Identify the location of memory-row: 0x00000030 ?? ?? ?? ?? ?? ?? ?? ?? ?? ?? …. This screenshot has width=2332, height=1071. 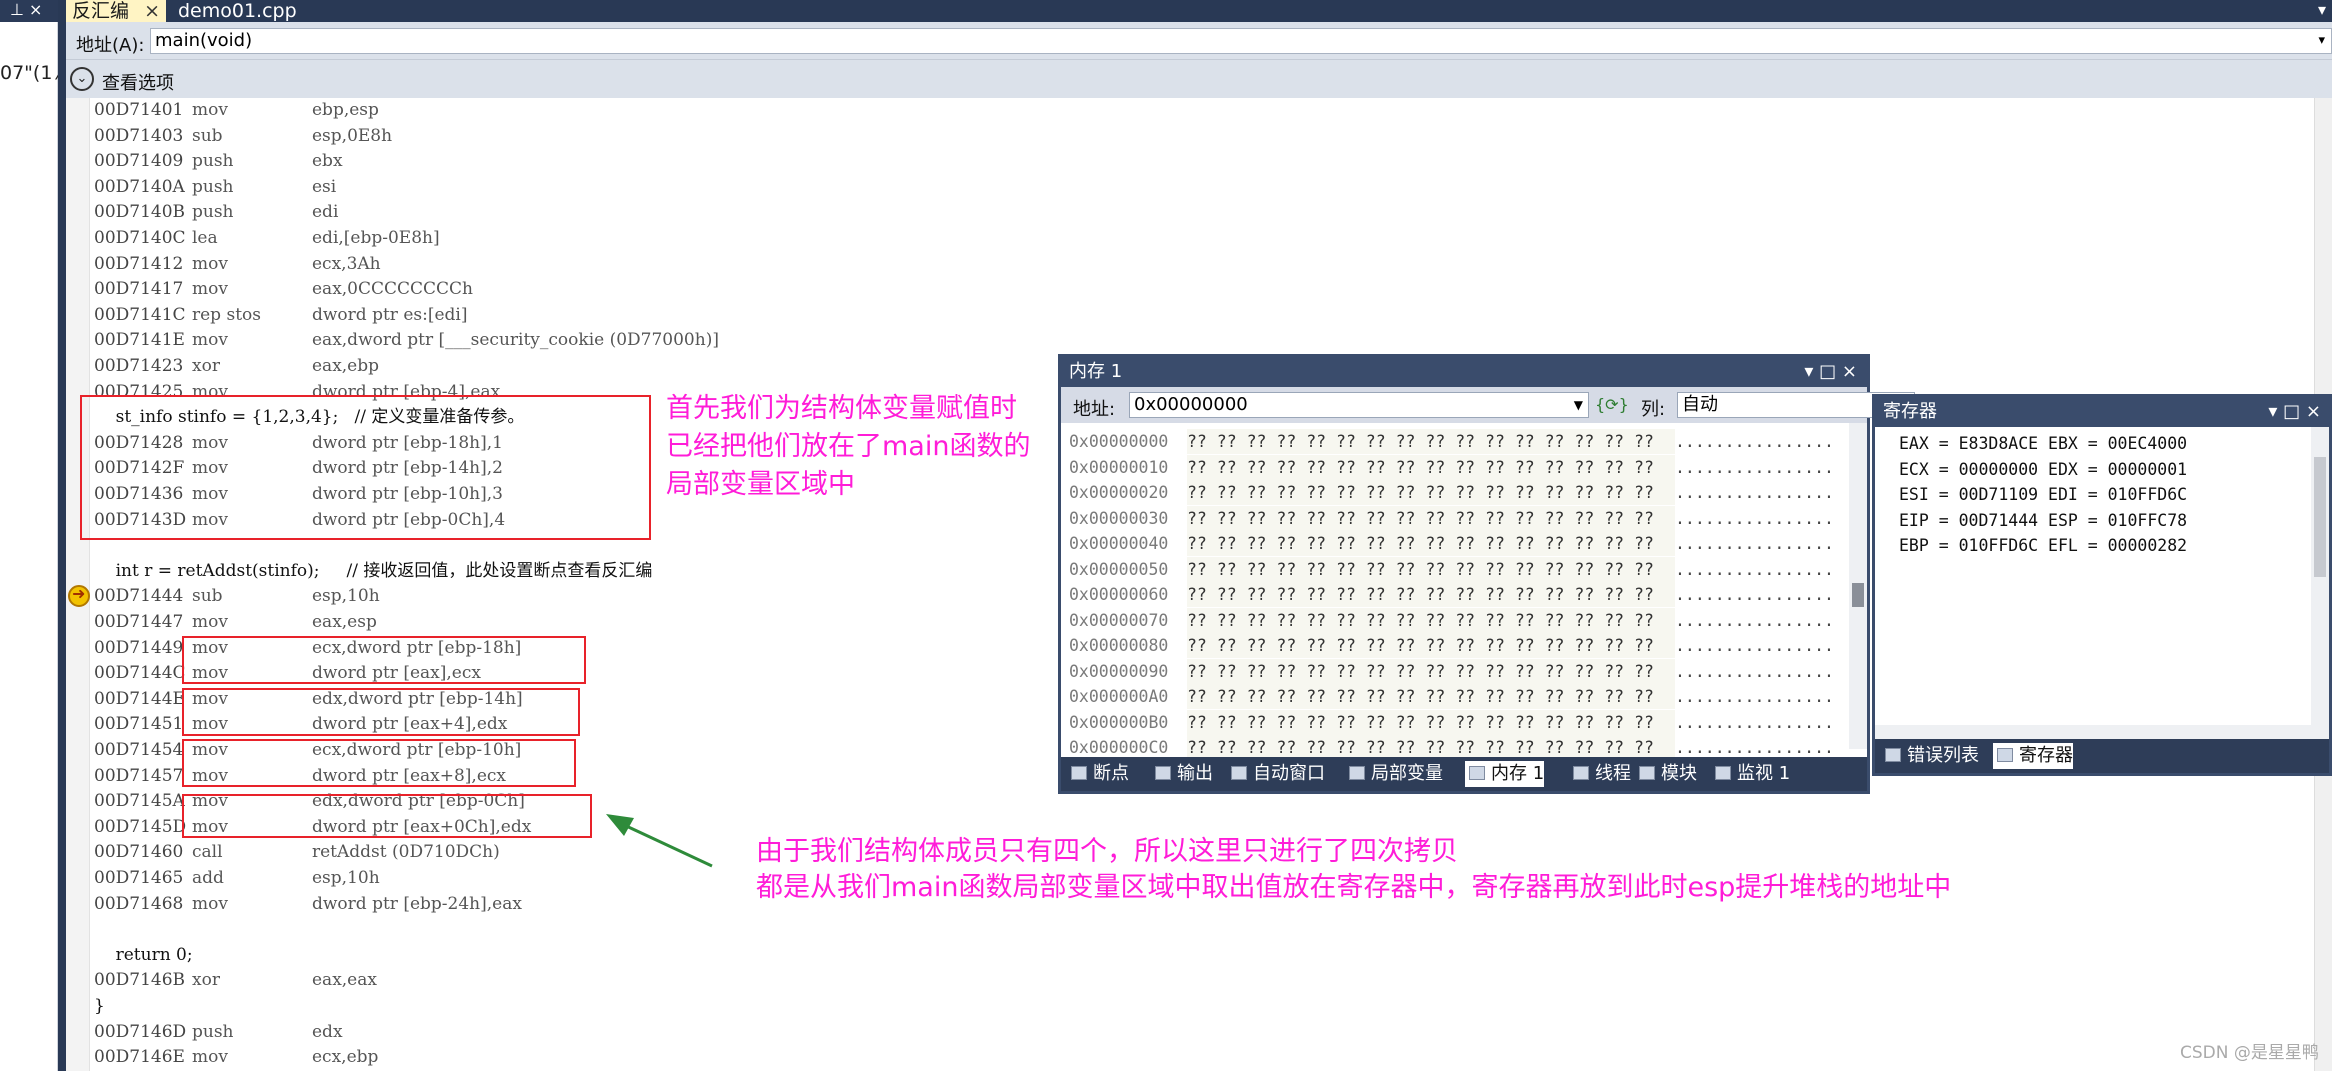
(1451, 518).